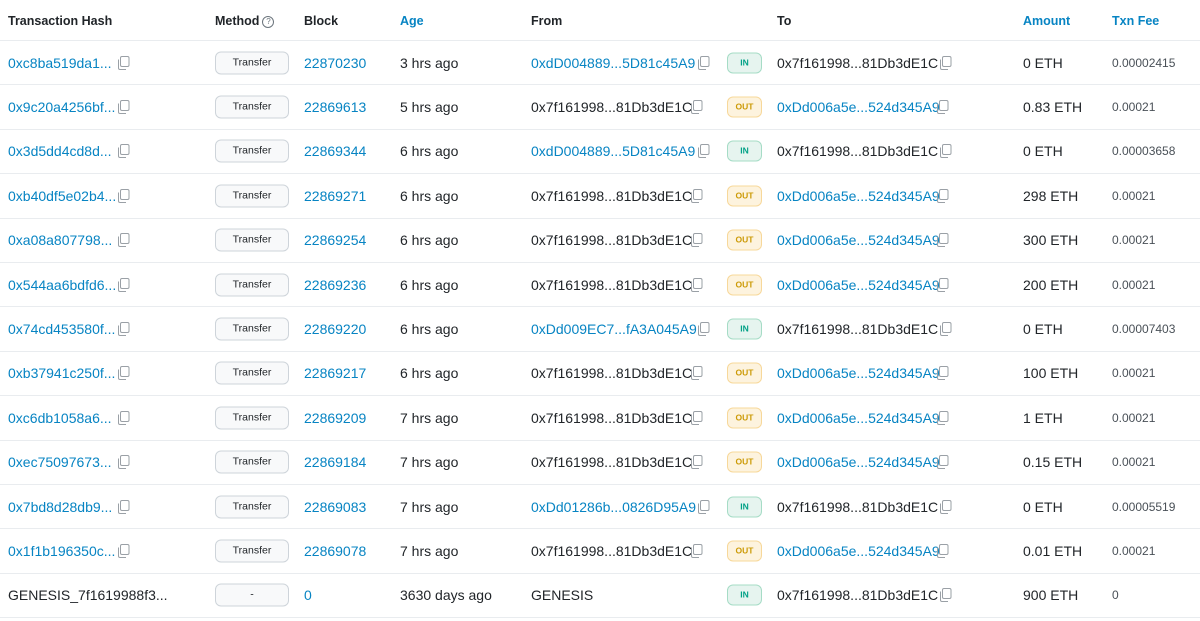 Image resolution: width=1200 pixels, height=621 pixels. Describe the element at coordinates (614, 329) in the screenshot. I see `from-address: 0xDd009EC7...fA3A045A9` at that location.